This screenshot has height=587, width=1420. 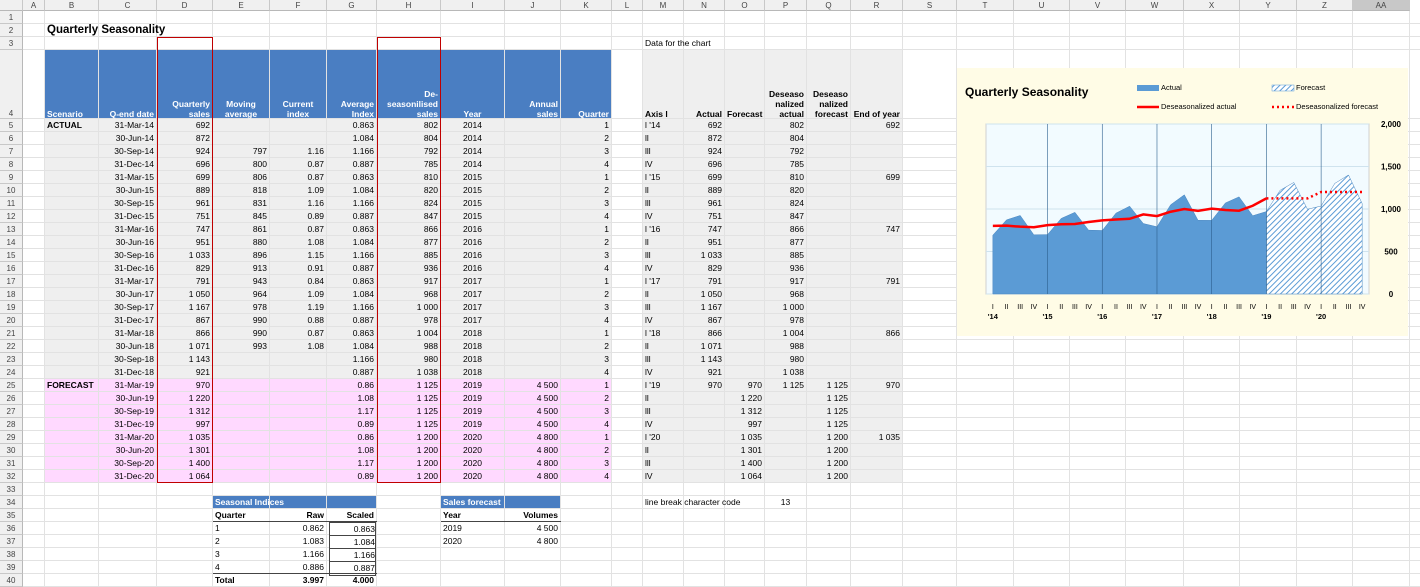 I want to click on column-header-p: P, so click(x=786, y=5).